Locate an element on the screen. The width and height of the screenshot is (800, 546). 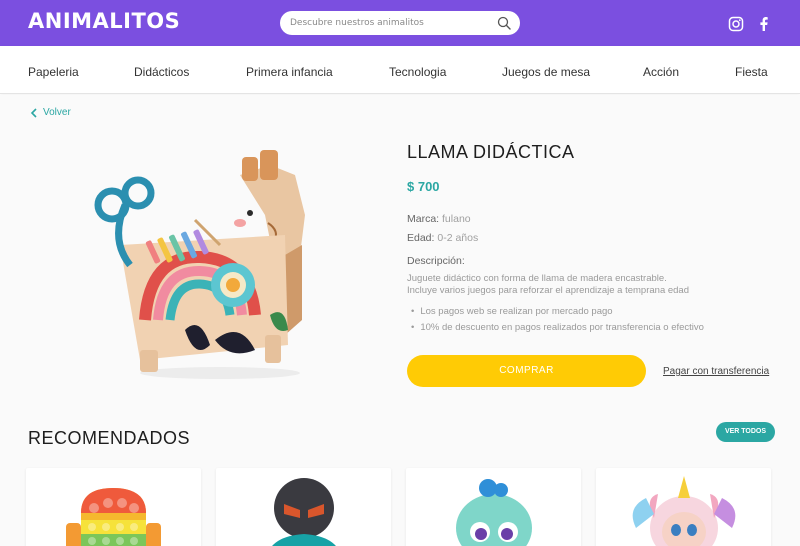
facebook-icon is located at coordinates (764, 24).